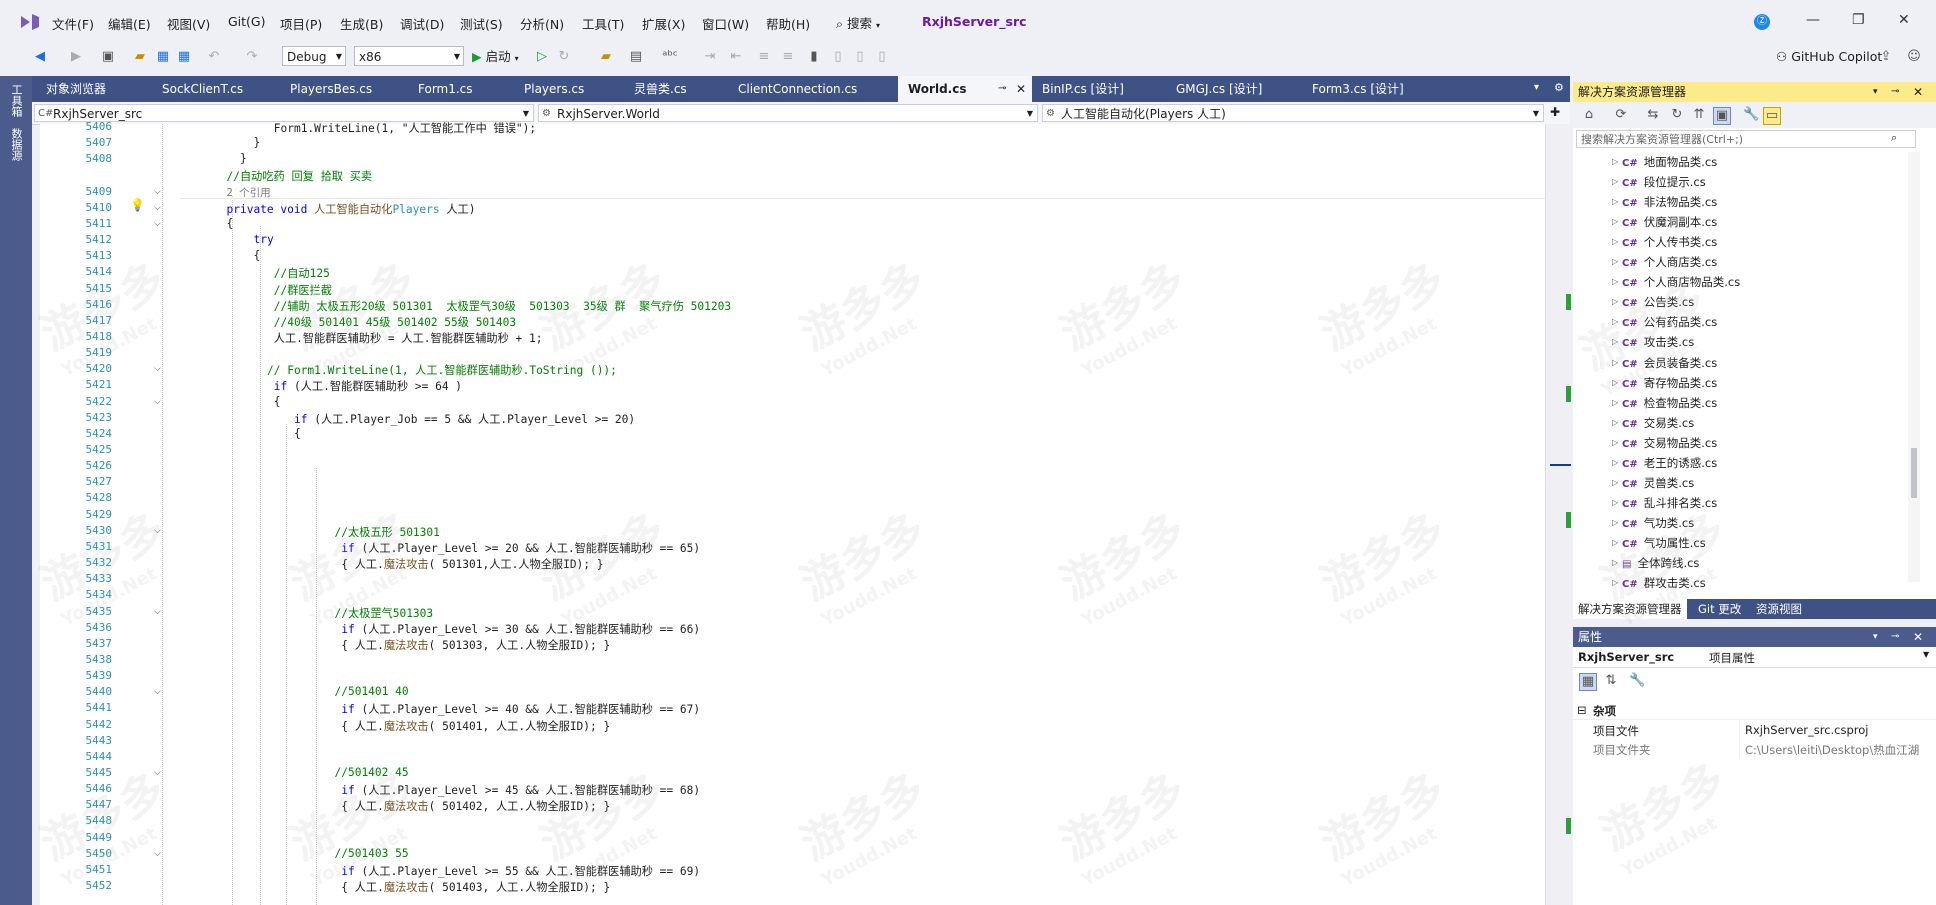  Describe the element at coordinates (1655, 563) in the screenshot. I see `tree-item: ▷ ▤ 全体跨线.cs` at that location.